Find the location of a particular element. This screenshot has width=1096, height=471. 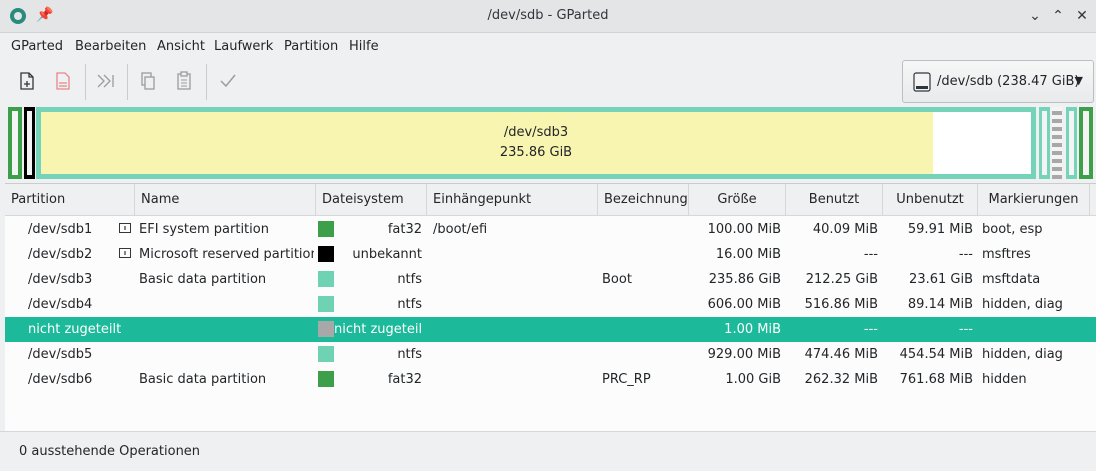

partition-free-area is located at coordinates (982, 143).